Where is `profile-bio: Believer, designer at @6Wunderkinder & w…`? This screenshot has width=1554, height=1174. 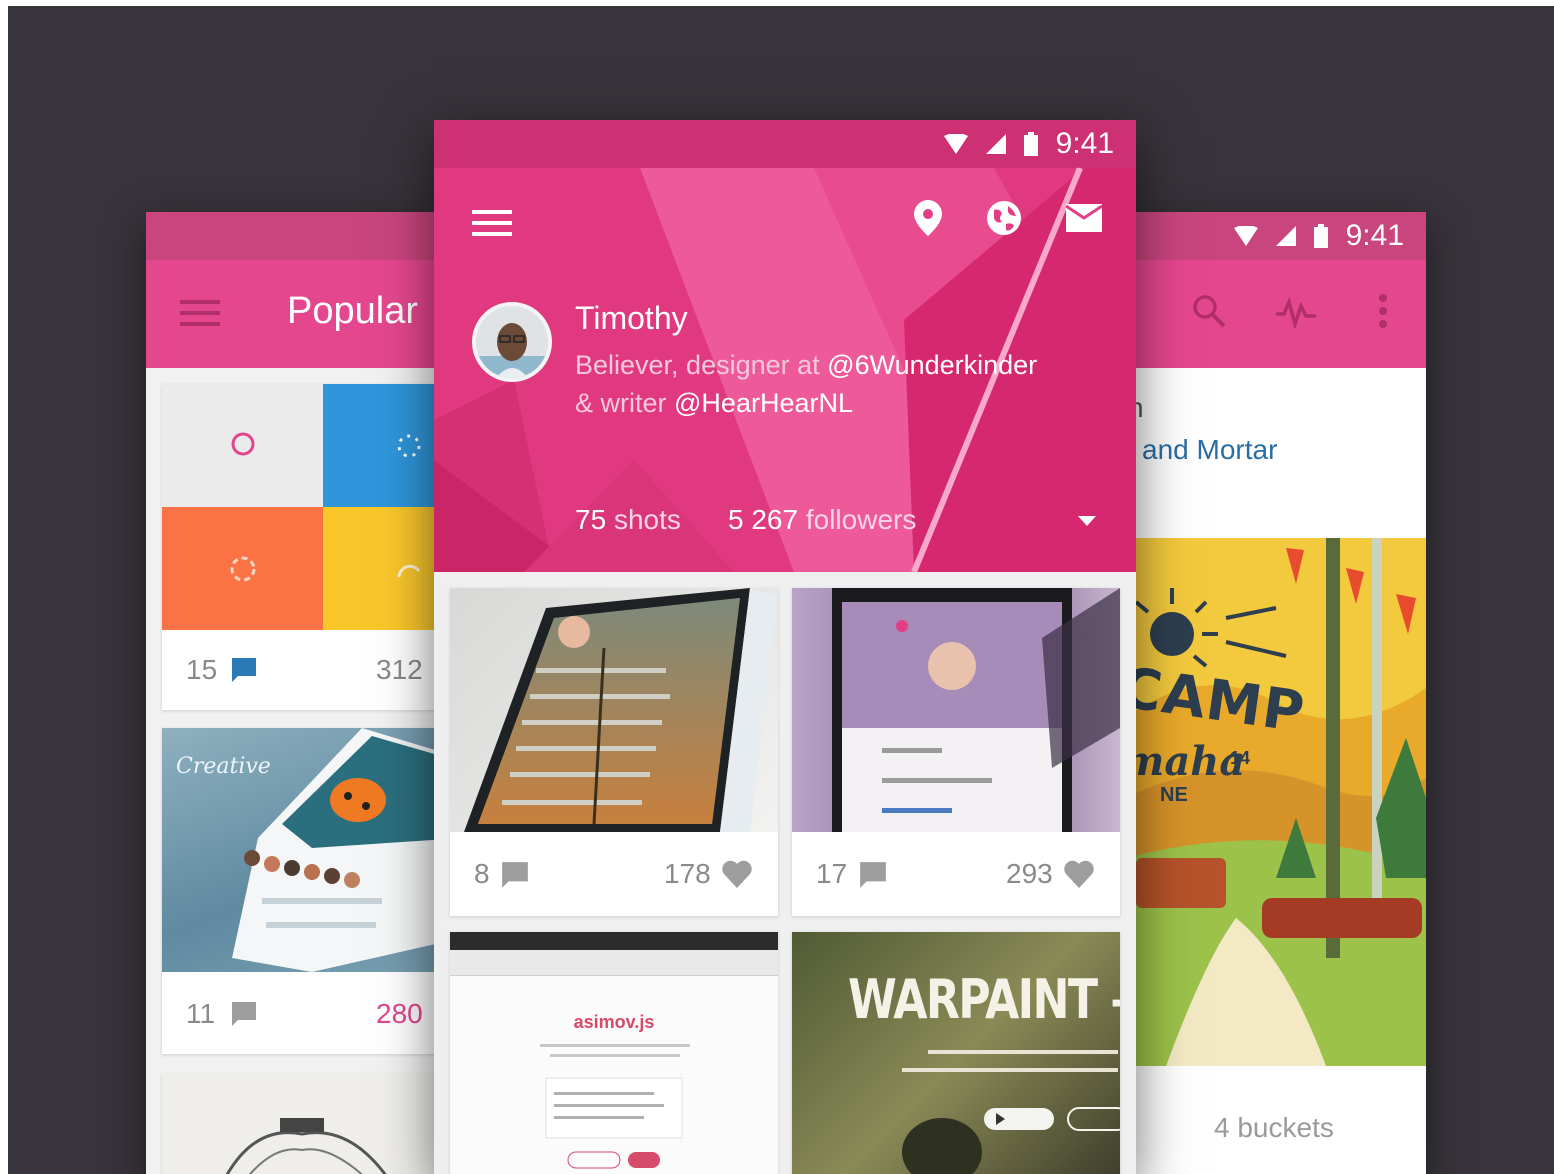
profile-bio: Believer, designer at @6Wunderkinder & w… is located at coordinates (835, 384).